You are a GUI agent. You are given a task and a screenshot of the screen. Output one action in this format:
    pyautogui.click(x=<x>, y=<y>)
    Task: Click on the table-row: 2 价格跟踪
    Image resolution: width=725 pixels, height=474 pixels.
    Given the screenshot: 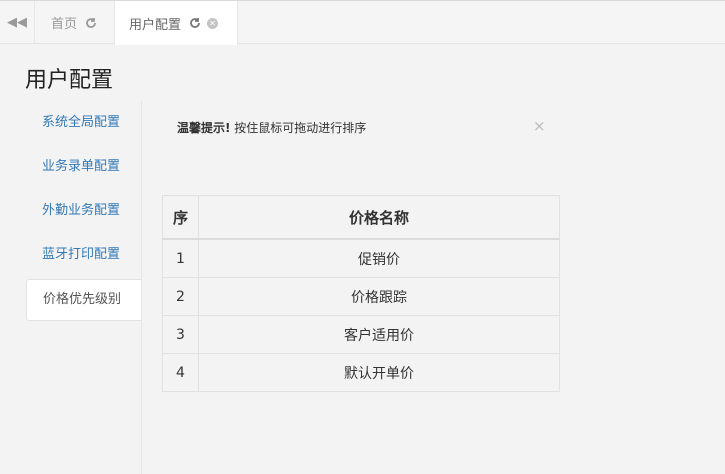 What is the action you would take?
    pyautogui.click(x=361, y=296)
    